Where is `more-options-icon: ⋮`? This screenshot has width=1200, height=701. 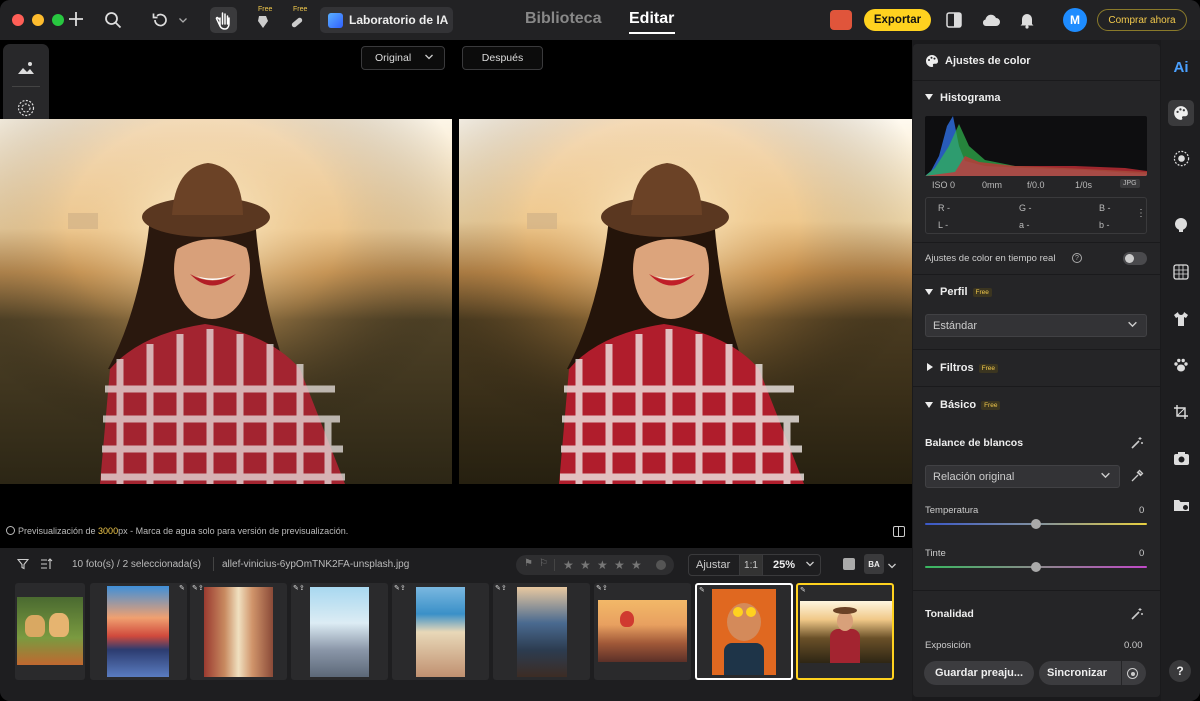
more-options-icon: ⋮ is located at coordinates (1141, 213).